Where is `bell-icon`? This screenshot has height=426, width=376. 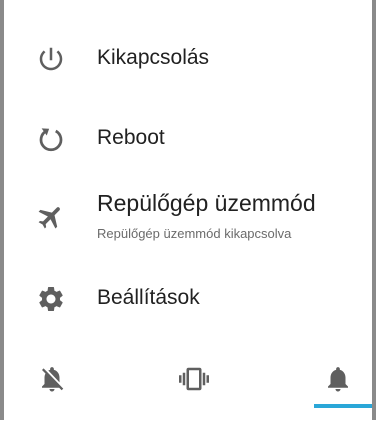
bell-icon is located at coordinates (338, 379).